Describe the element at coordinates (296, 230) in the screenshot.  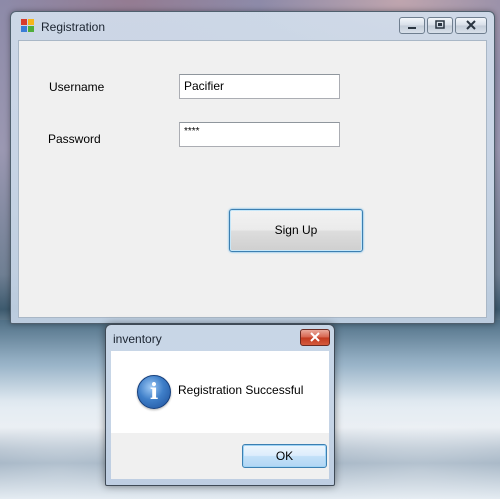
I see `signup-button: Sign Up` at that location.